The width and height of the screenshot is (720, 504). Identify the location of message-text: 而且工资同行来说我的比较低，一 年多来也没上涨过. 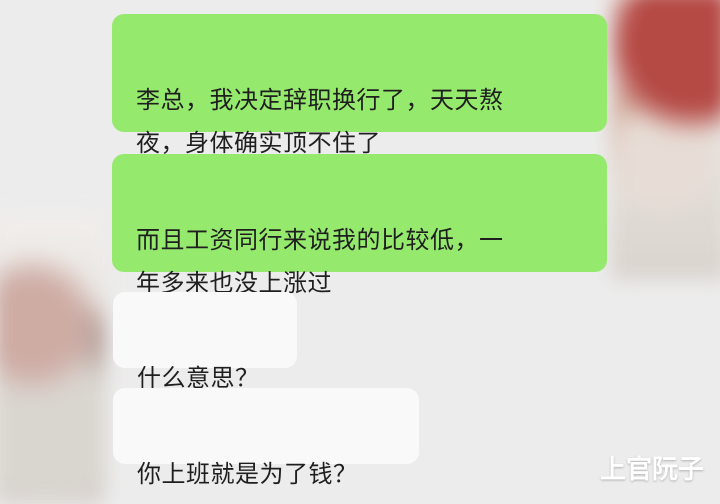
(320, 261).